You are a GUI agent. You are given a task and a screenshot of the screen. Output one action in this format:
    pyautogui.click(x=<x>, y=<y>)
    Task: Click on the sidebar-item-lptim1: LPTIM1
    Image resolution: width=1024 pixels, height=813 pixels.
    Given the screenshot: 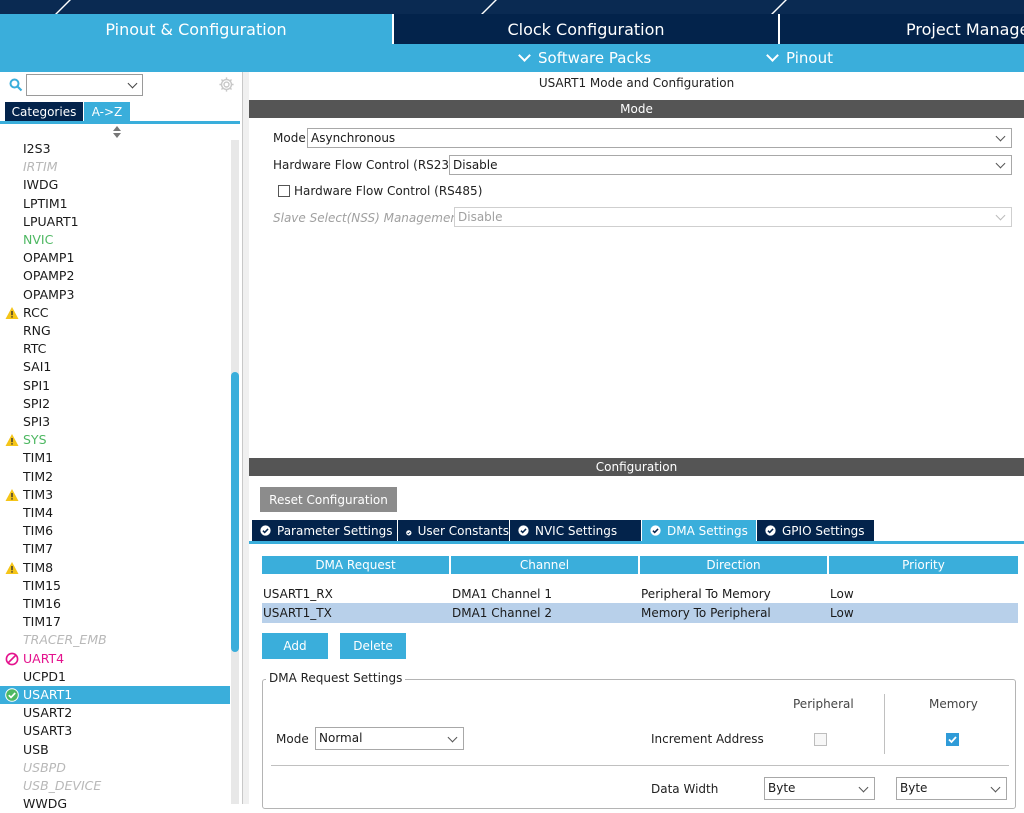 What is the action you would take?
    pyautogui.click(x=115, y=204)
    